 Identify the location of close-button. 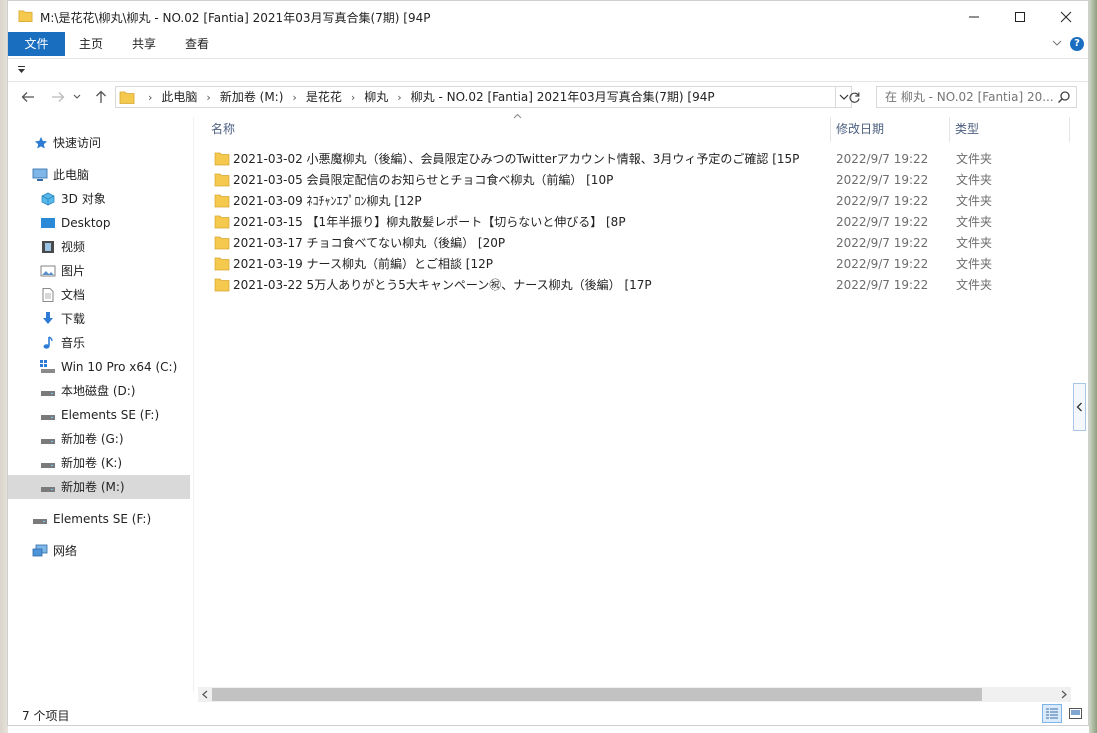
(1066, 16).